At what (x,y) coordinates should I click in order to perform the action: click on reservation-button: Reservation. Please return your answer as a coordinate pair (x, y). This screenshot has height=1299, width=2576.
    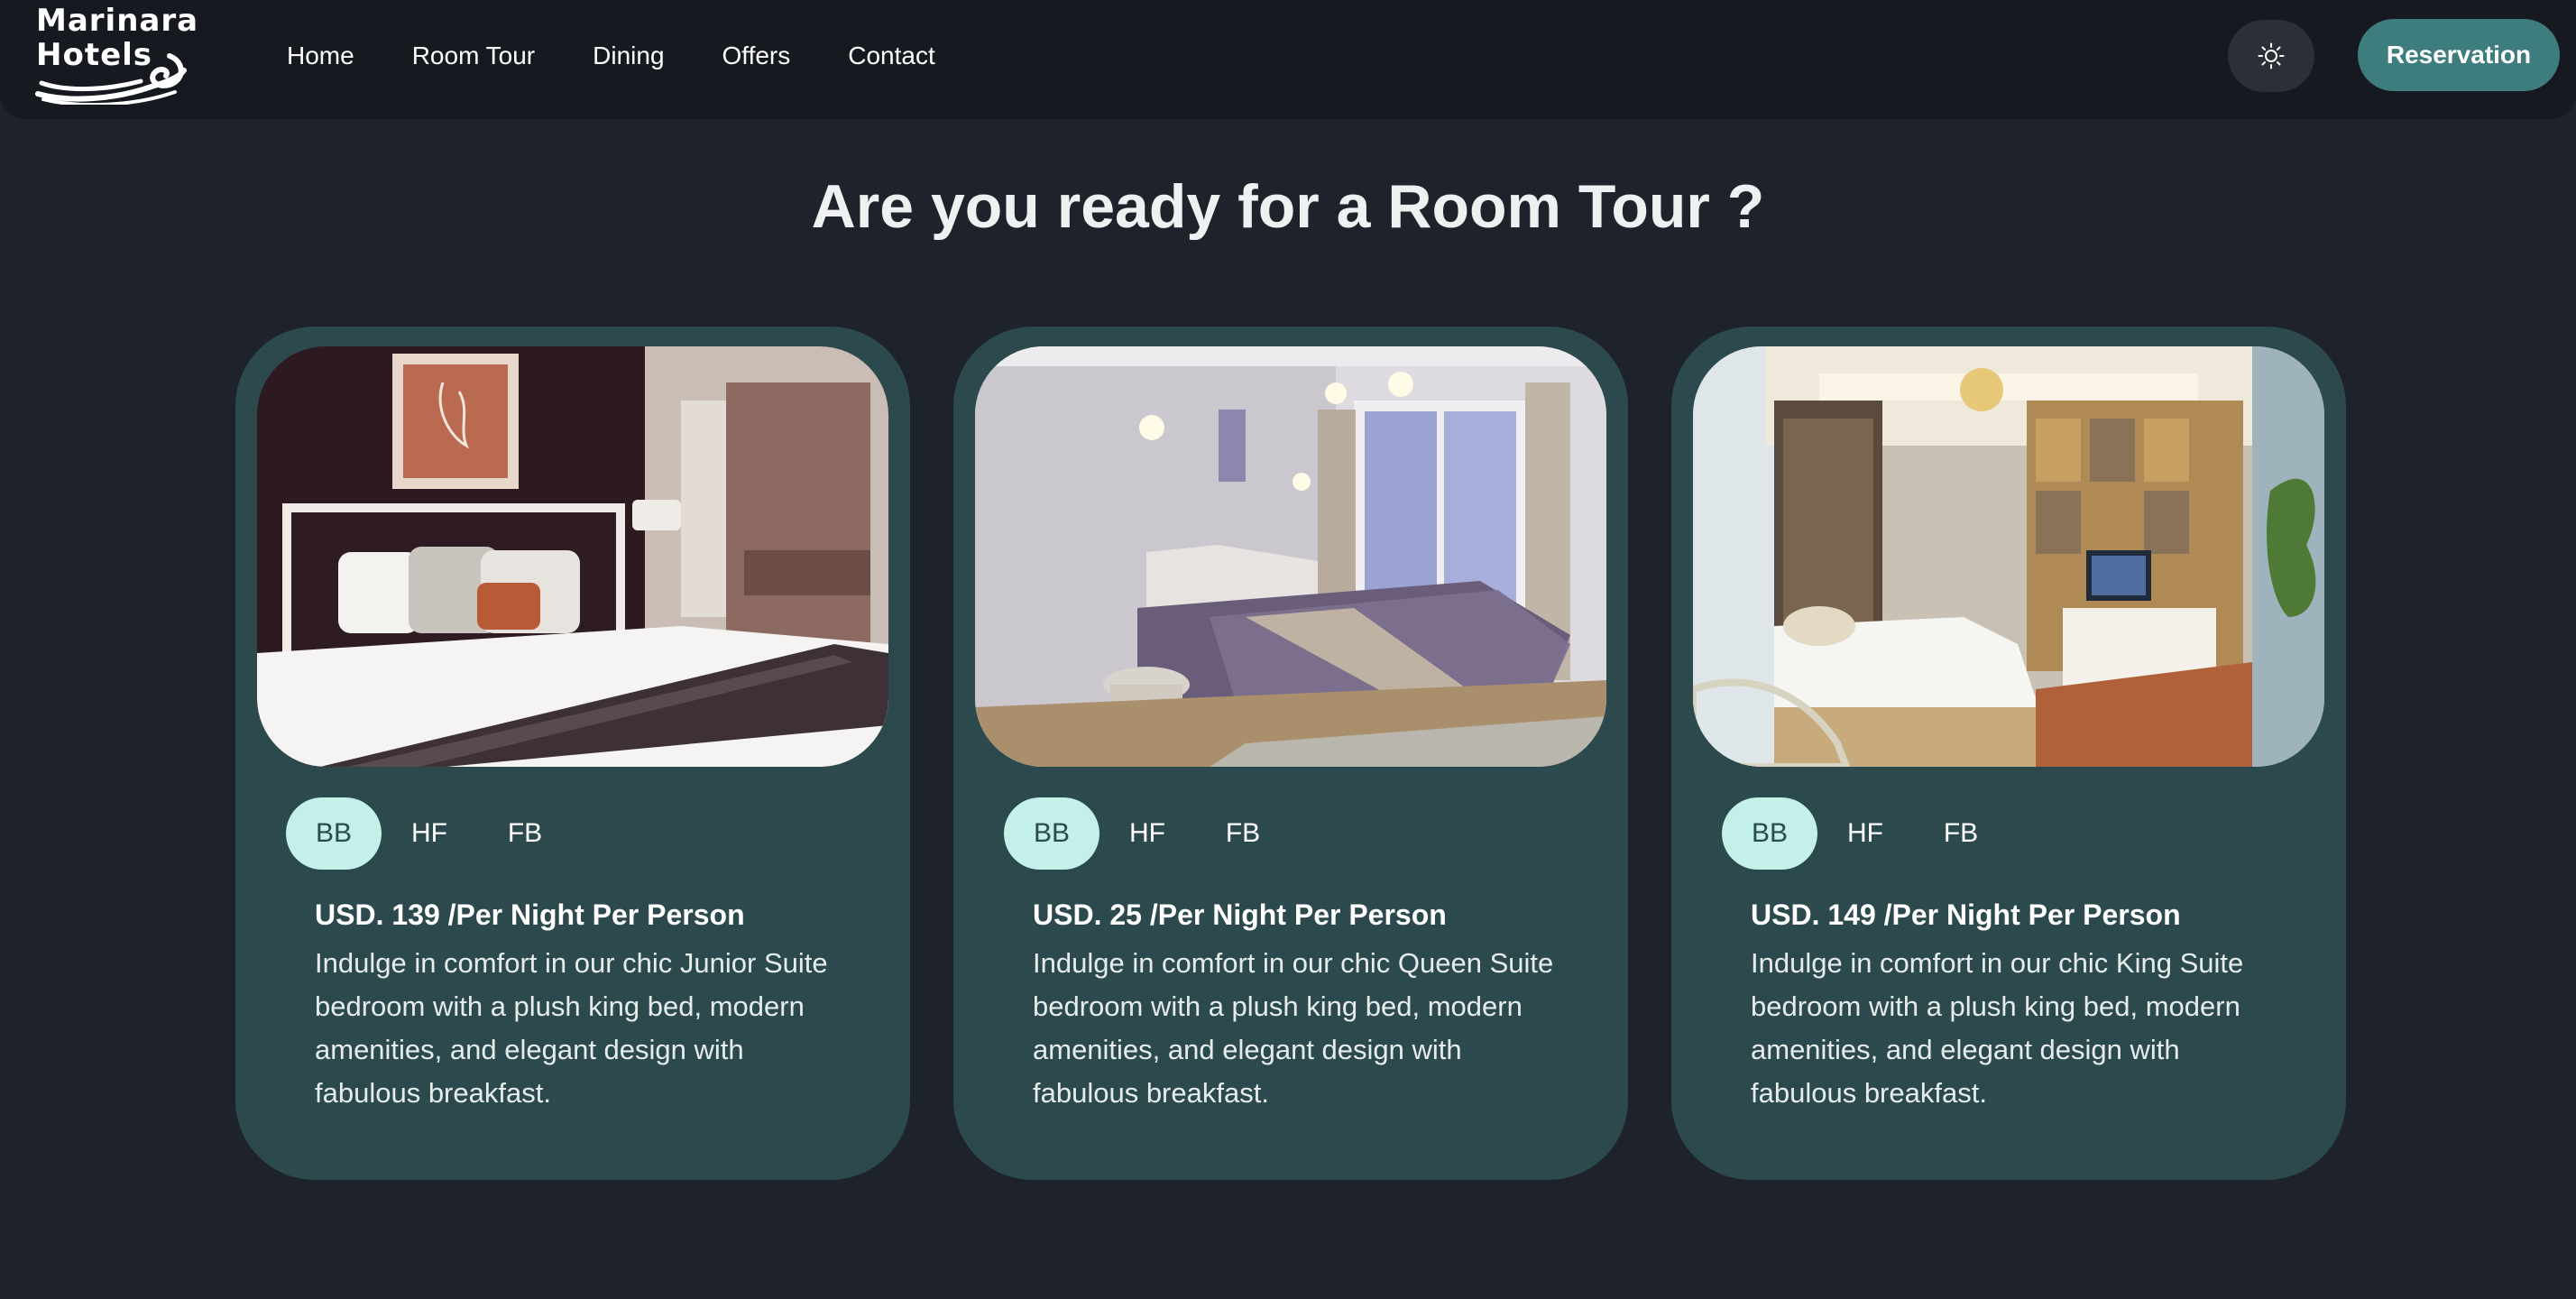
    Looking at the image, I should click on (2459, 55).